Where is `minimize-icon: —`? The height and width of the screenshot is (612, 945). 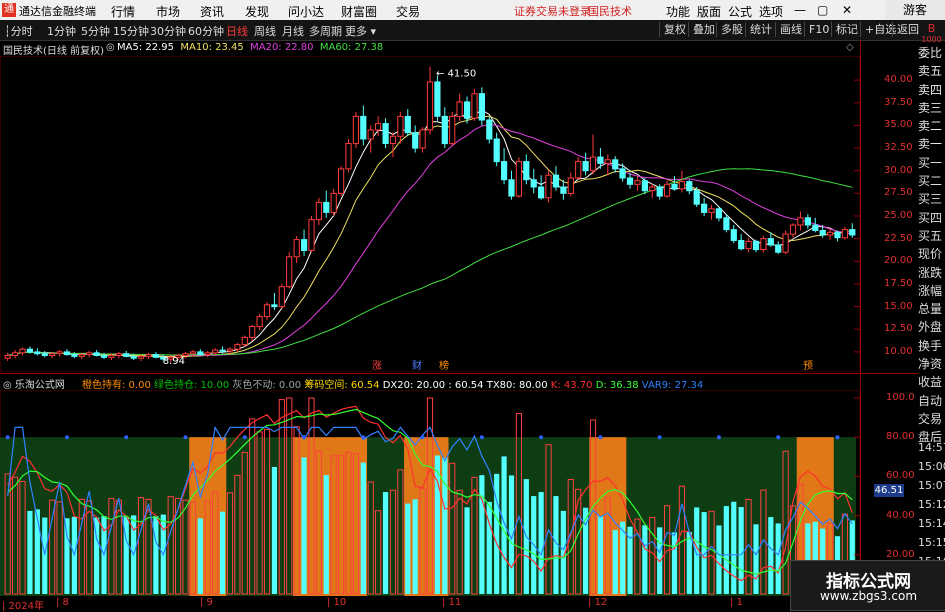 minimize-icon: — is located at coordinates (800, 10).